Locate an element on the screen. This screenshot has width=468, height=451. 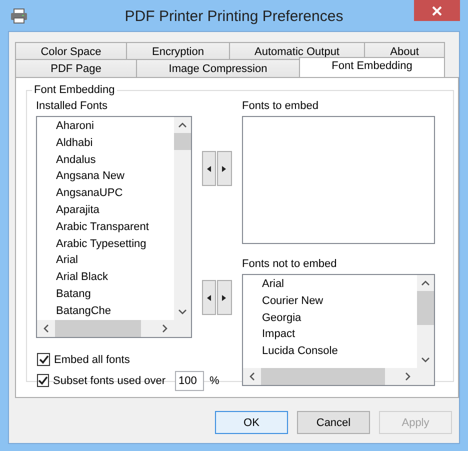
close-icon is located at coordinates (437, 11).